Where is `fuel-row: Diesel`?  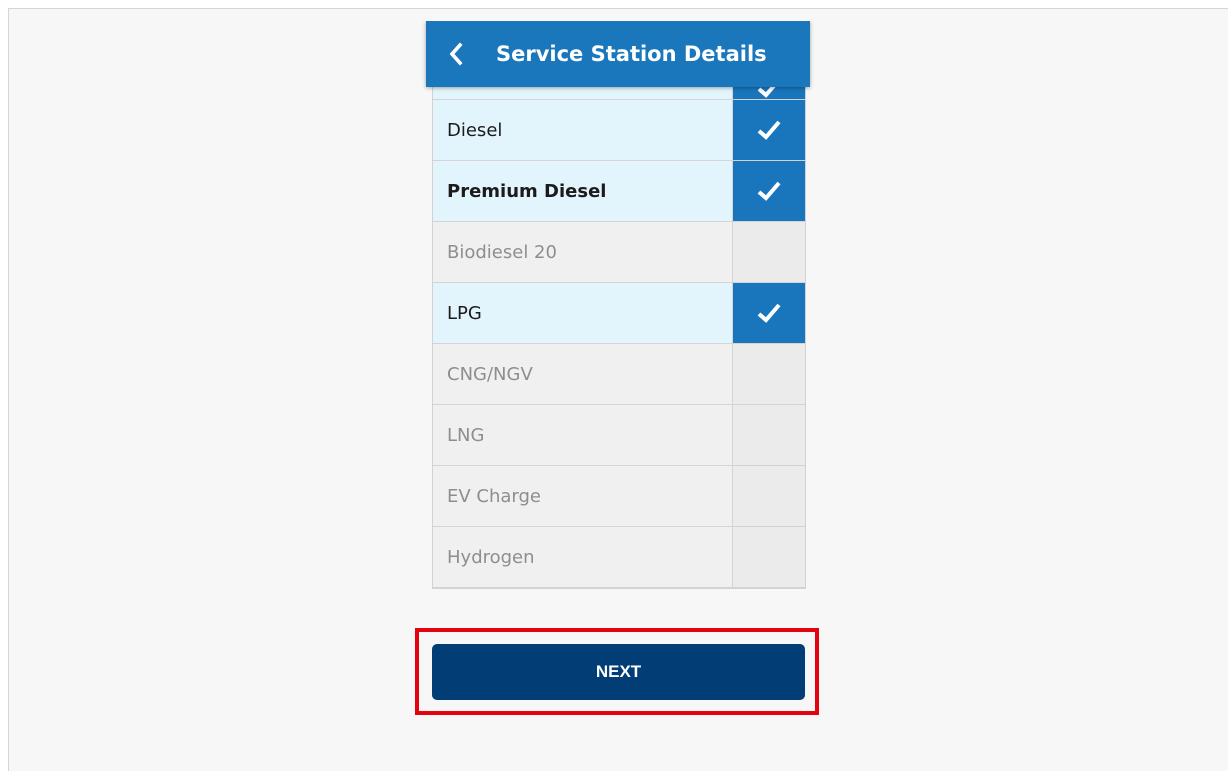
fuel-row: Diesel is located at coordinates (619, 130).